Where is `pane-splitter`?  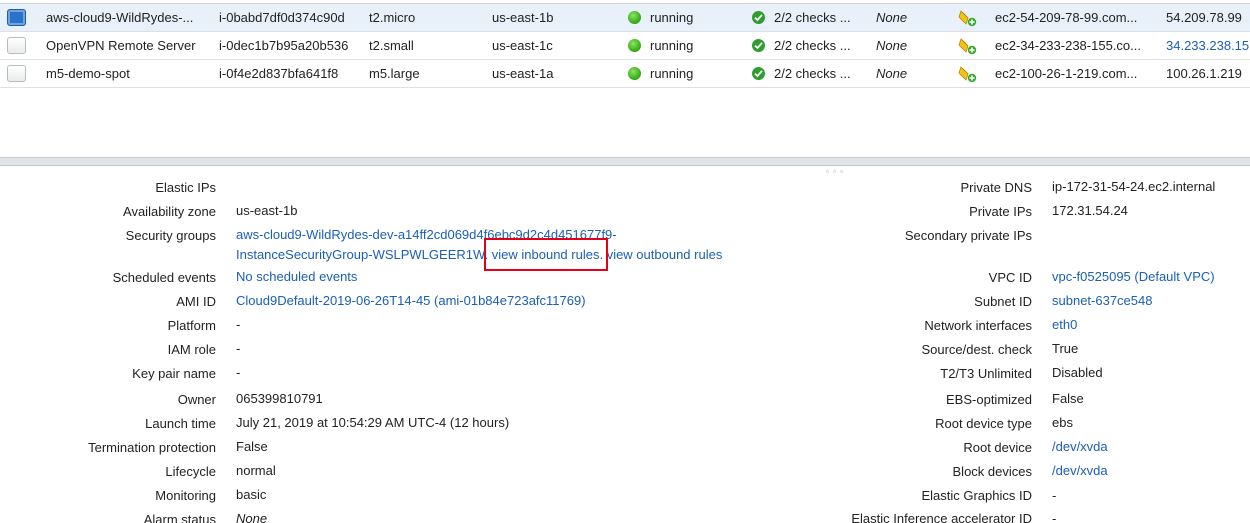 pane-splitter is located at coordinates (625, 161).